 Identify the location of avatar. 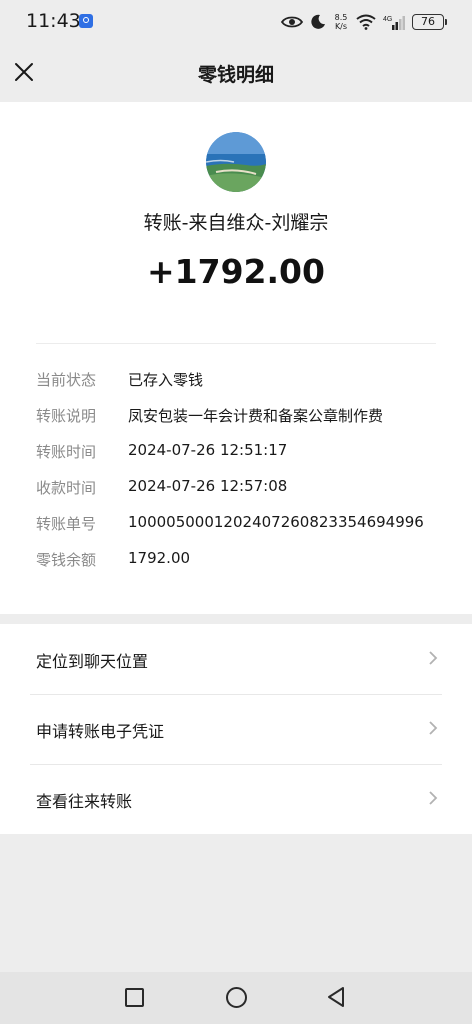
(236, 162).